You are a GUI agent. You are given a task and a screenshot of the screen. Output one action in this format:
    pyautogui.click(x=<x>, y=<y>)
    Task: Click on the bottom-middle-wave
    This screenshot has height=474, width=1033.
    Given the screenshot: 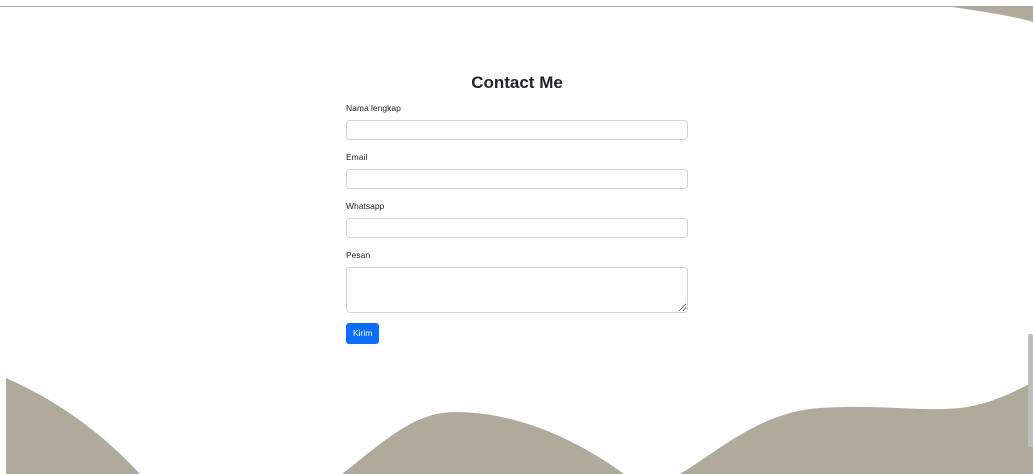 What is the action you would take?
    pyautogui.click(x=483, y=443)
    